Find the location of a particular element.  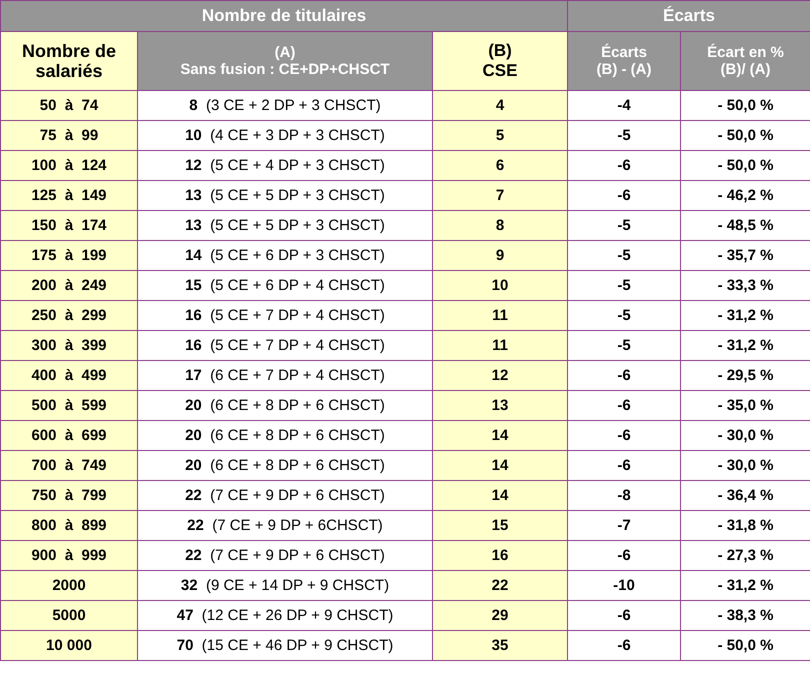

table-cell: 47 (12 CE + 26 DP + 9 CHSCT) is located at coordinates (285, 615).